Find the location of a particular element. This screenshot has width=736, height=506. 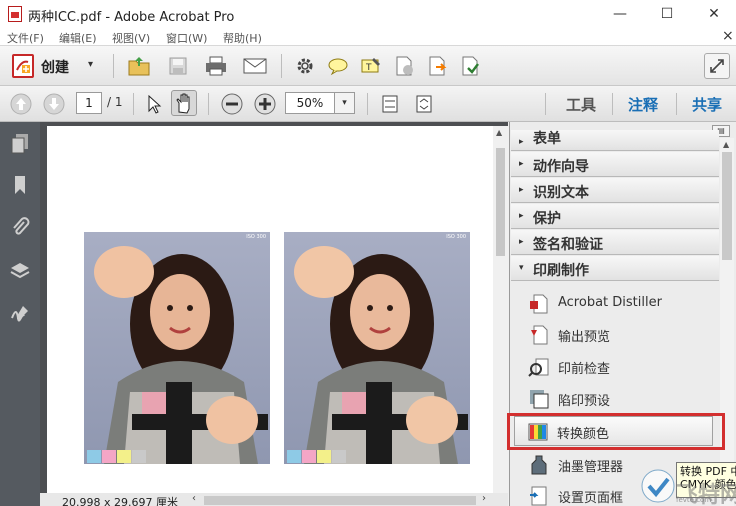

create-label: 创建 is located at coordinates (55, 68).